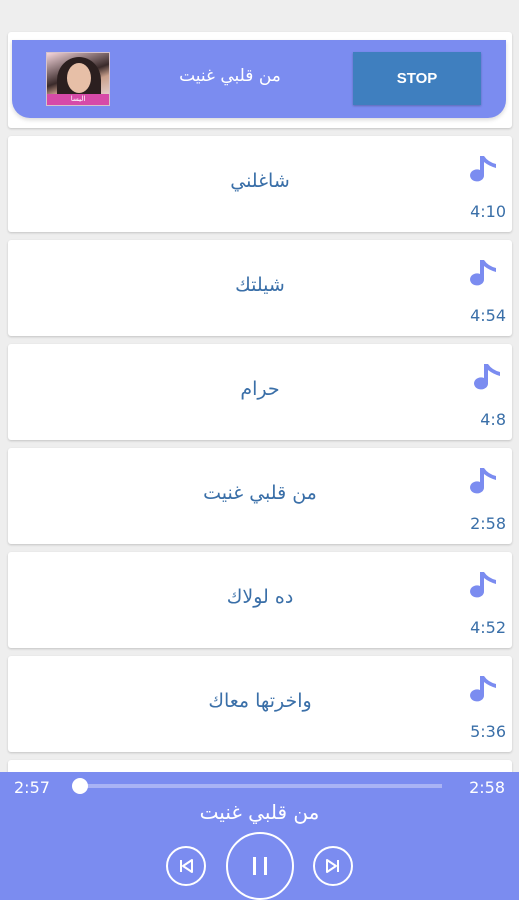 Image resolution: width=519 pixels, height=900 pixels. What do you see at coordinates (260, 493) in the screenshot?
I see `song-title: من قلبي غنيت` at bounding box center [260, 493].